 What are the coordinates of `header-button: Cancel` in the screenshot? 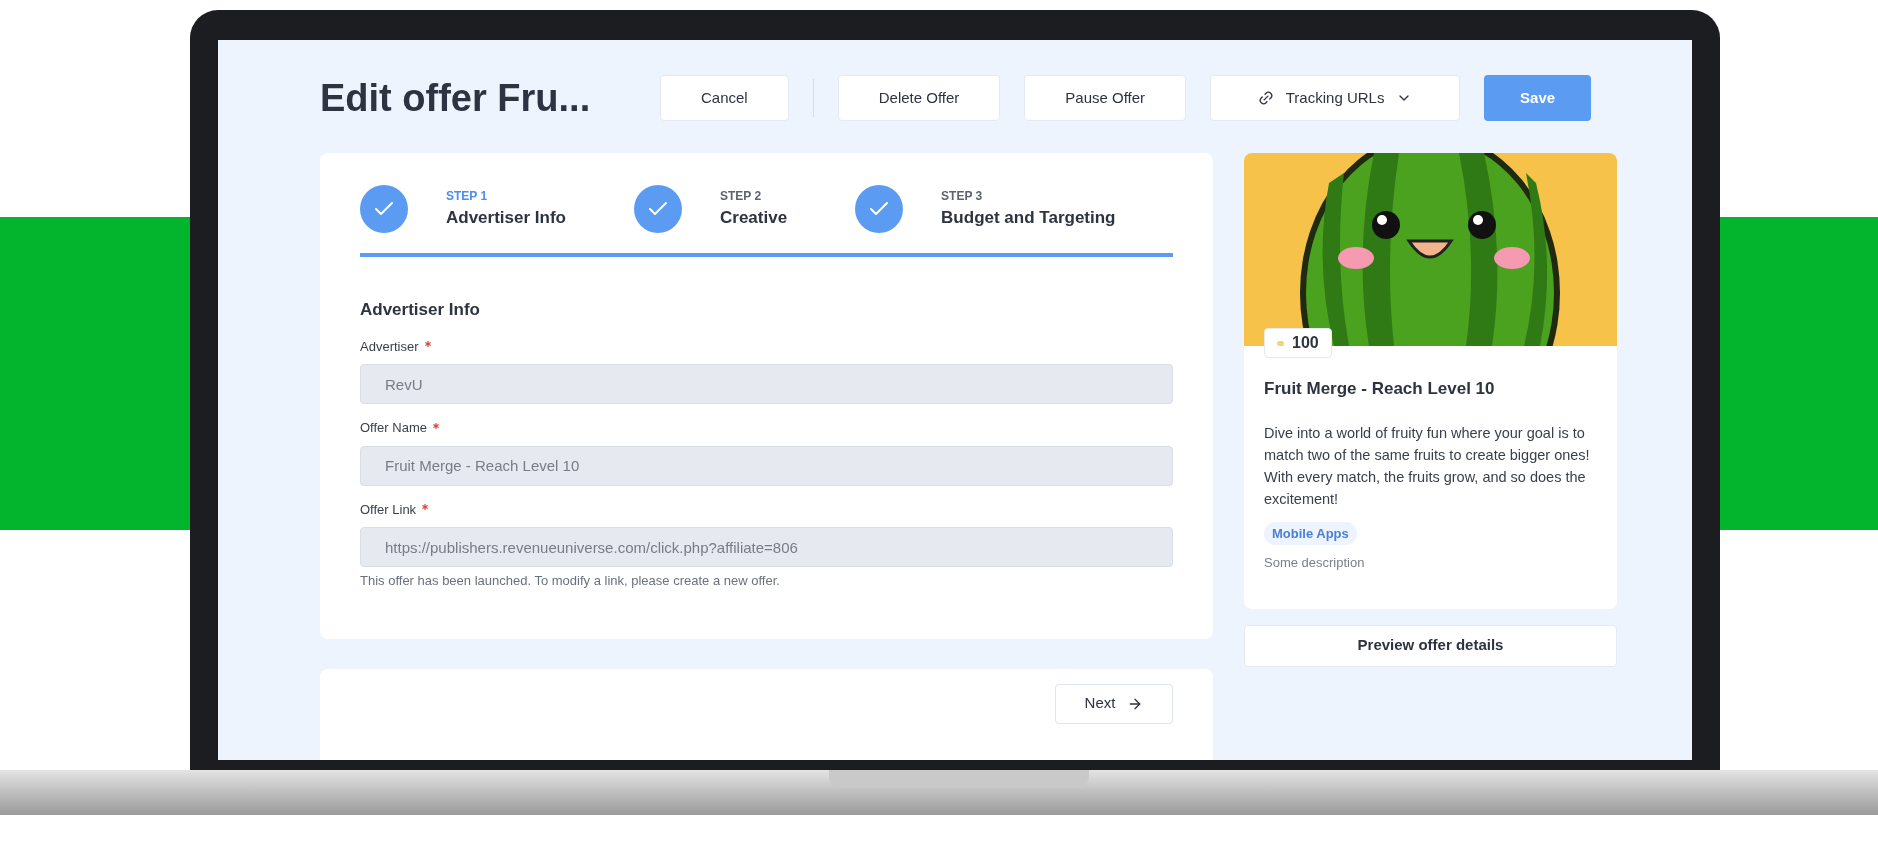 It's located at (724, 98).